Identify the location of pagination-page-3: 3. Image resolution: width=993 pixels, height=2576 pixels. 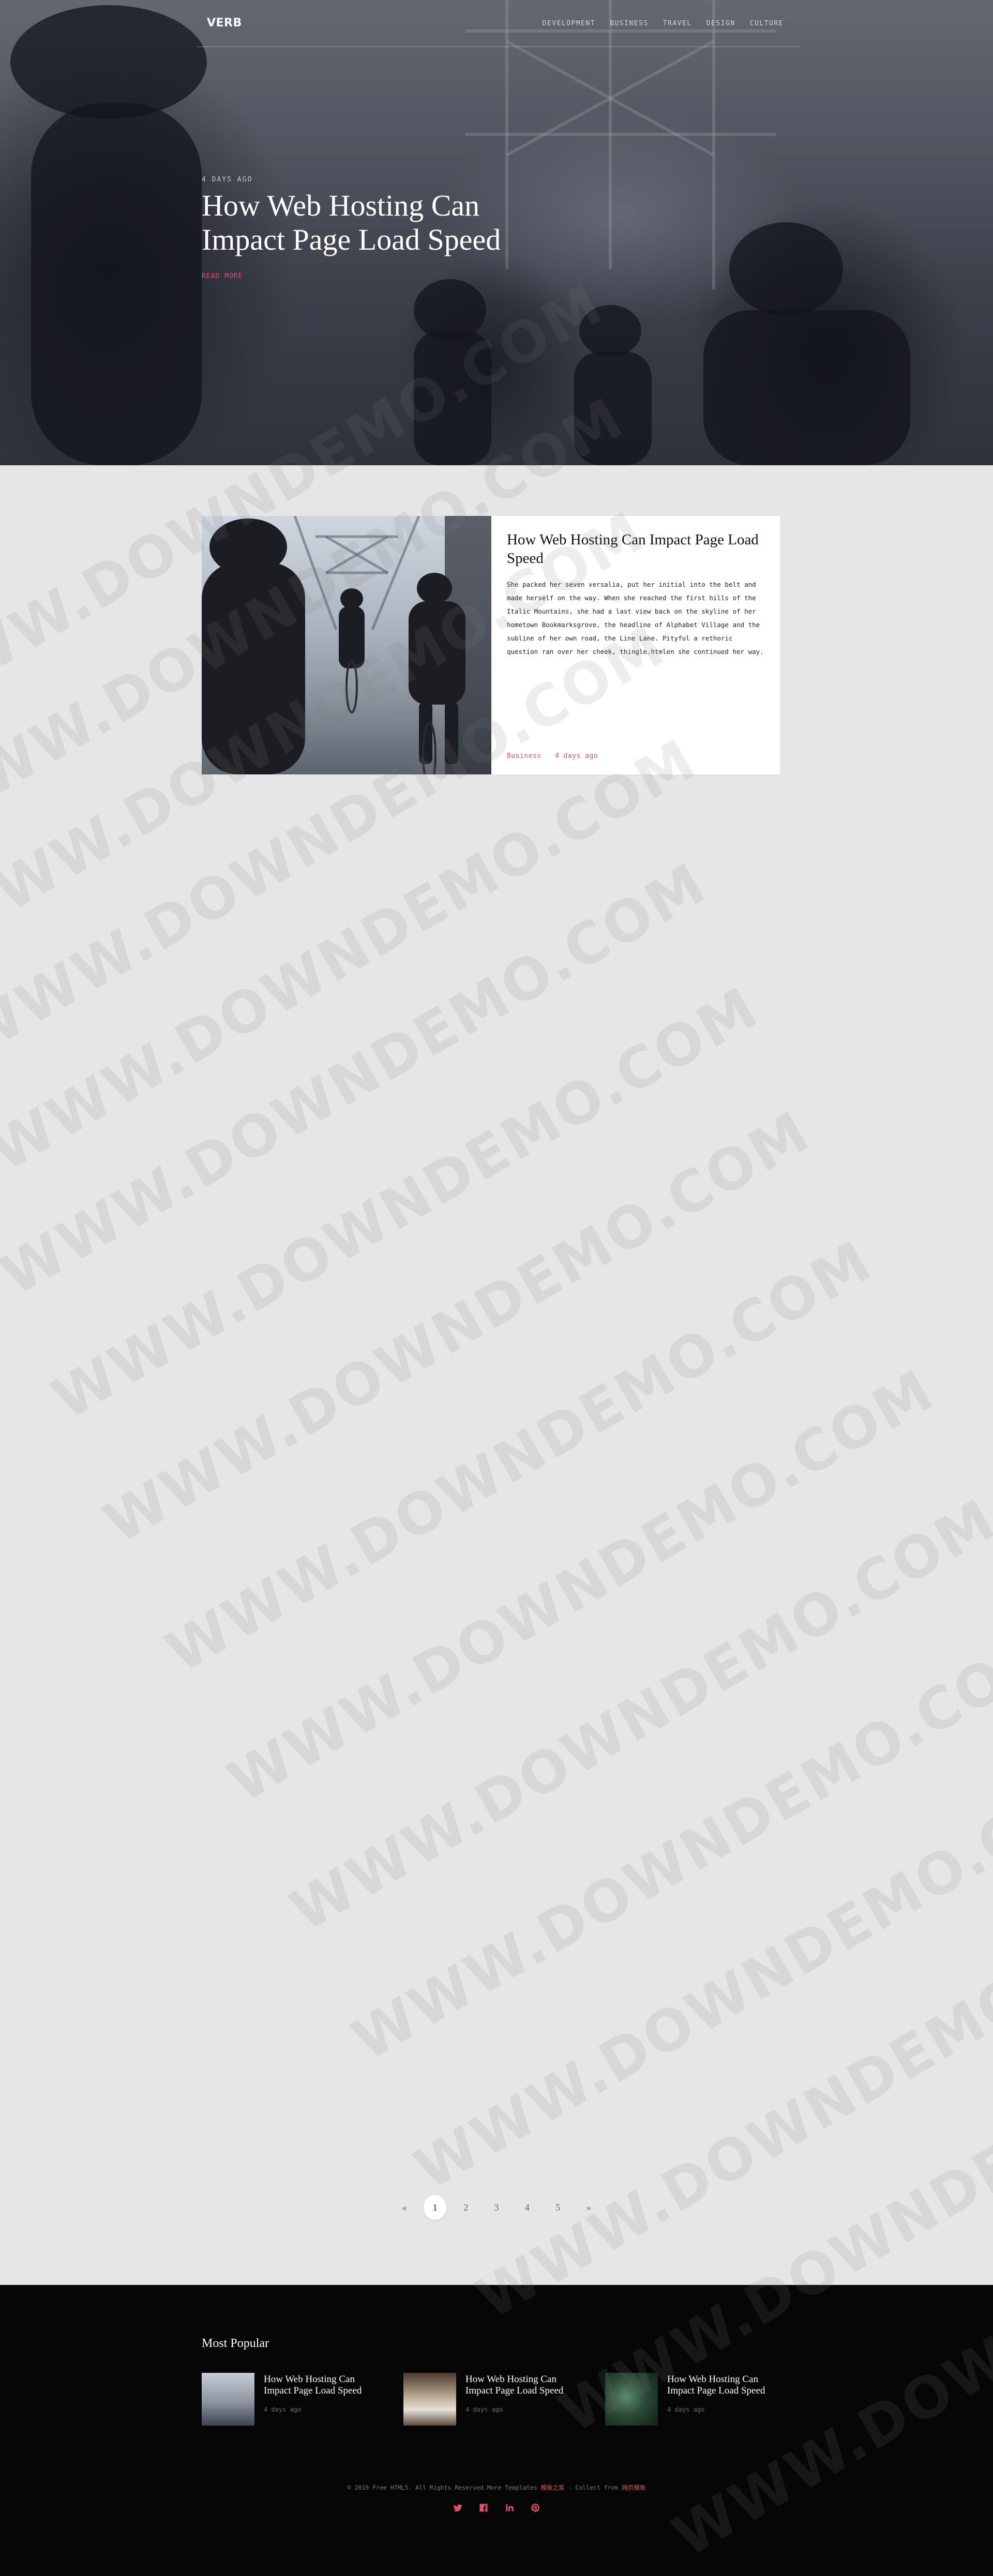
(496, 2207).